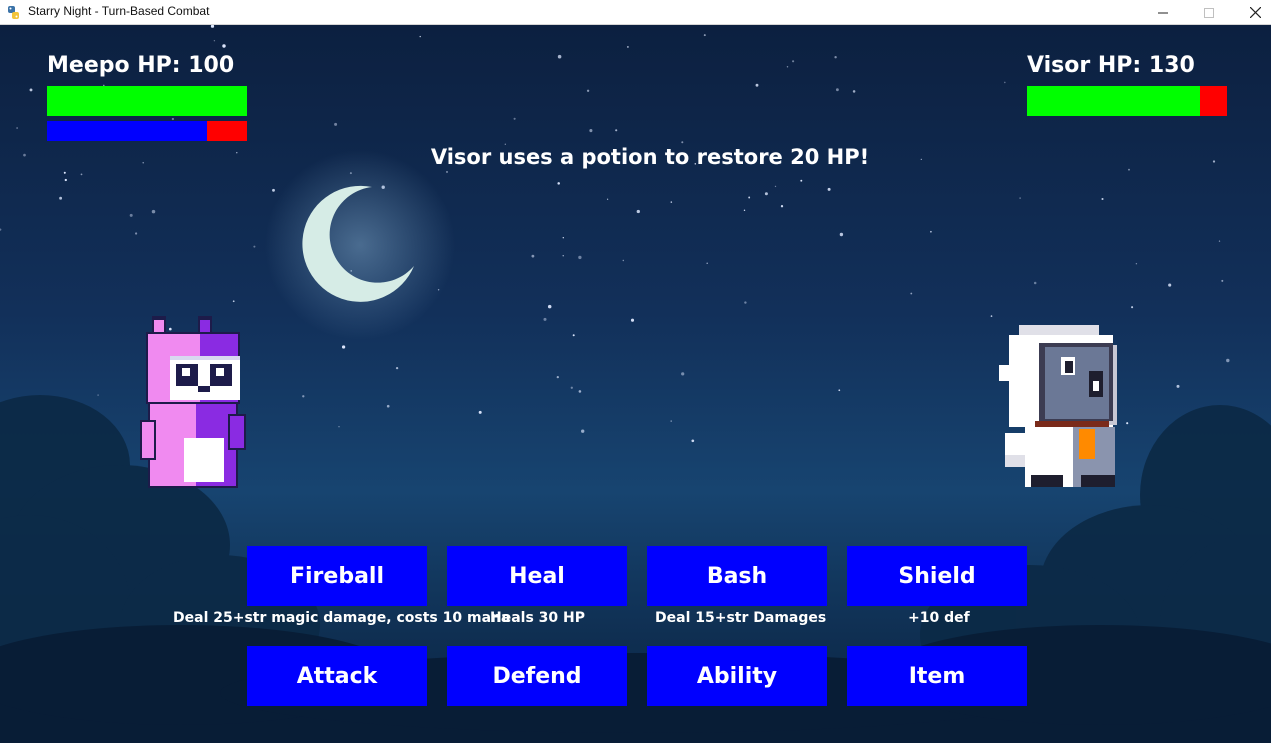  I want to click on battle-message: Visor uses a potion to restore 20 HP!, so click(650, 157).